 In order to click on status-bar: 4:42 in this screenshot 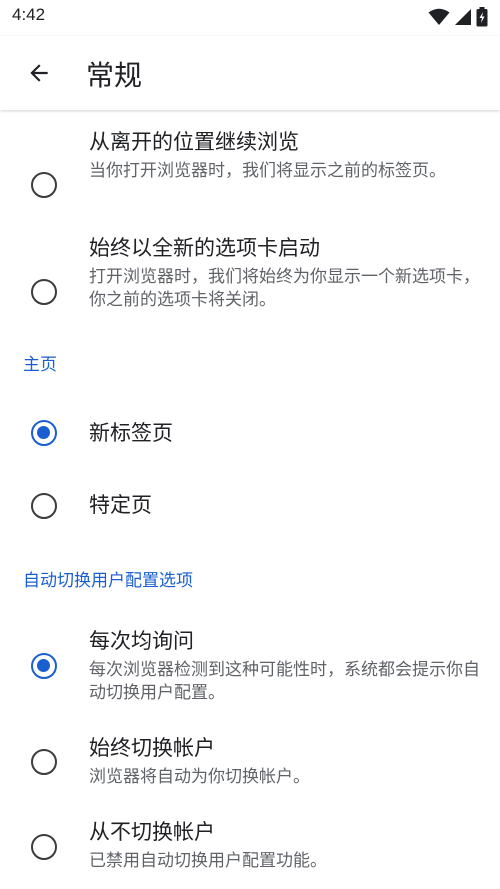, I will do `click(250, 18)`.